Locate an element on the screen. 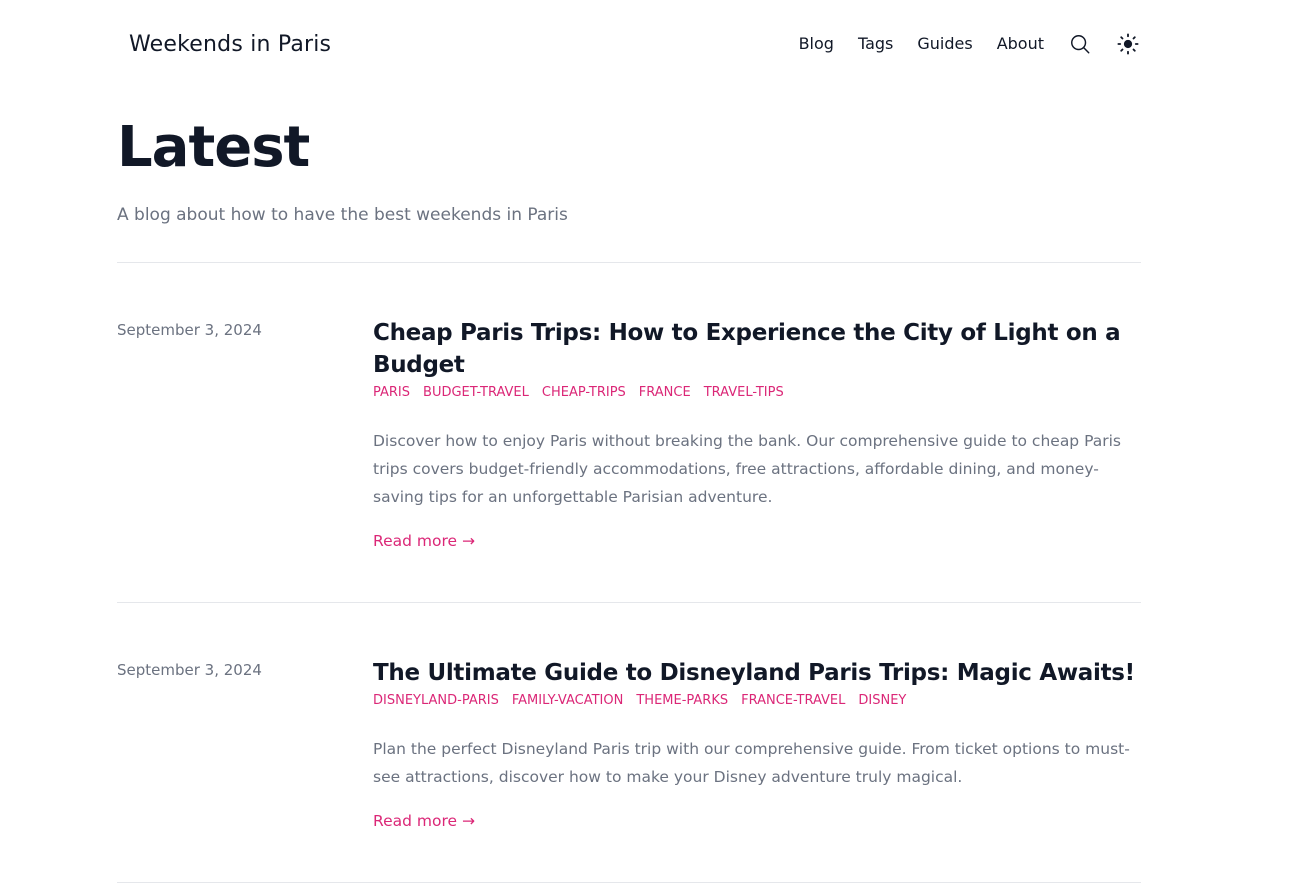 This screenshot has width=1314, height=883. site-header: Weekends in Paris Blog Tags Guides About is located at coordinates (657, 45).